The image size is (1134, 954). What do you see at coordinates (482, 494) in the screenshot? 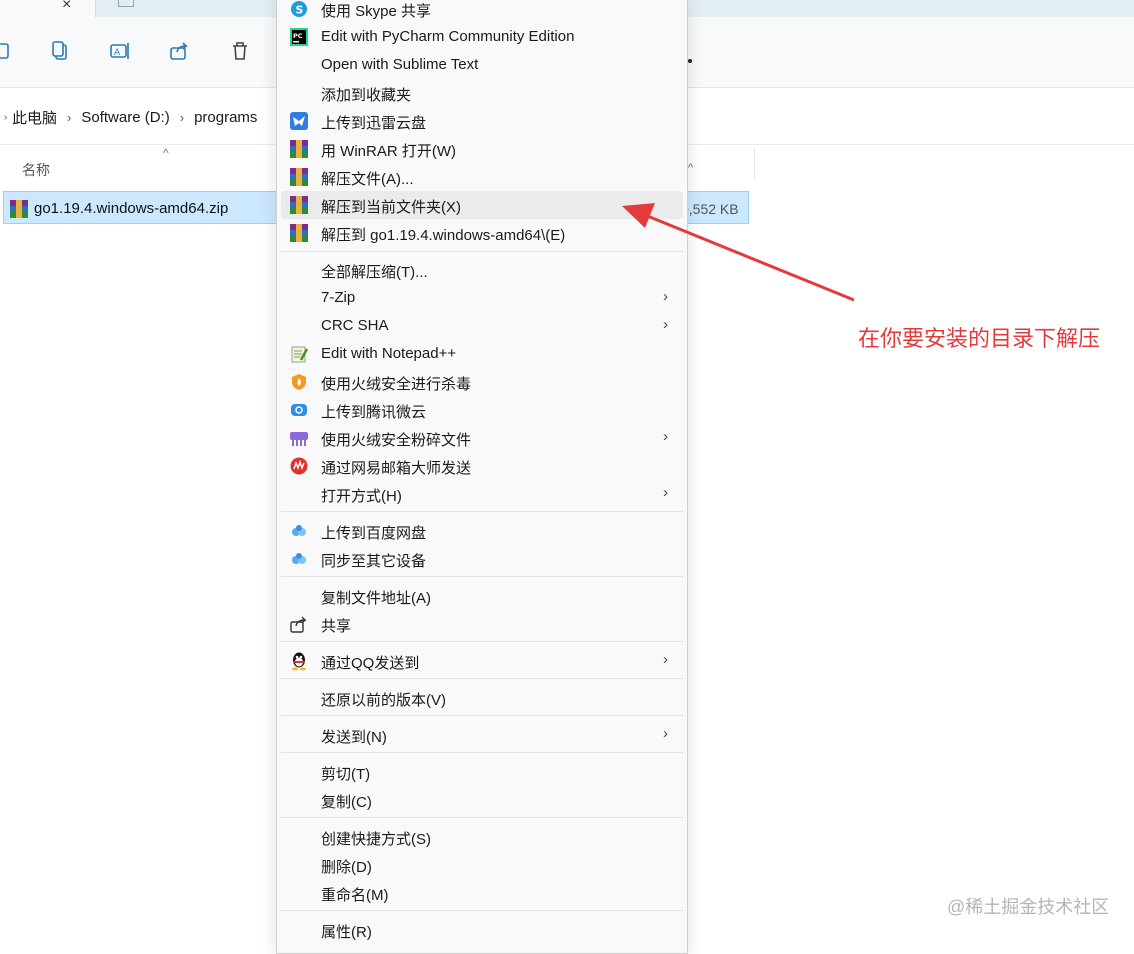
I see `menu-item-open-with: 打开方式(H) ›` at bounding box center [482, 494].